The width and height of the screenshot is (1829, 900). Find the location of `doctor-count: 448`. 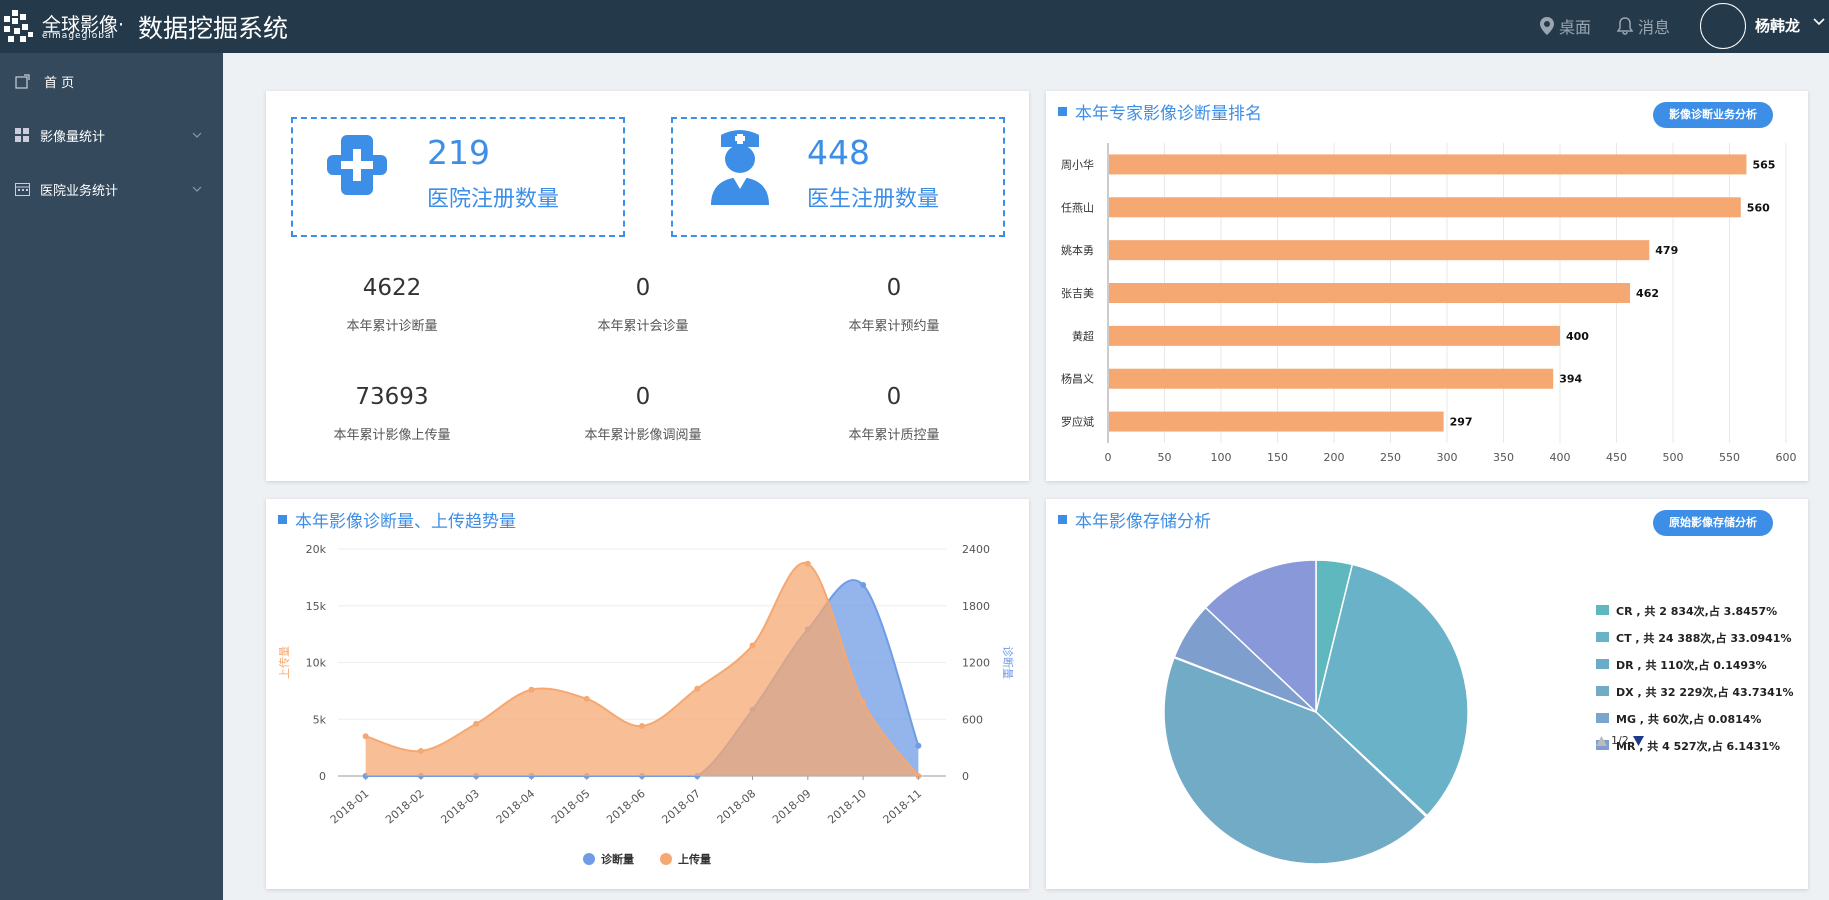

doctor-count: 448 is located at coordinates (838, 152).